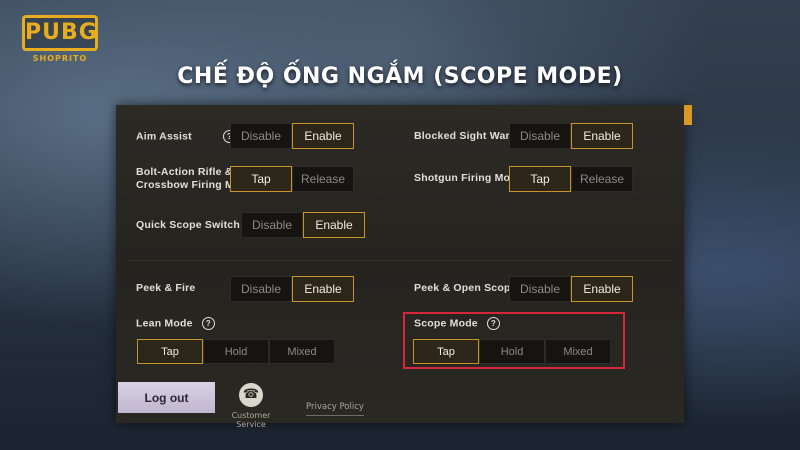 This screenshot has width=800, height=450. What do you see at coordinates (323, 289) in the screenshot?
I see `peek-fire-enable: Enable` at bounding box center [323, 289].